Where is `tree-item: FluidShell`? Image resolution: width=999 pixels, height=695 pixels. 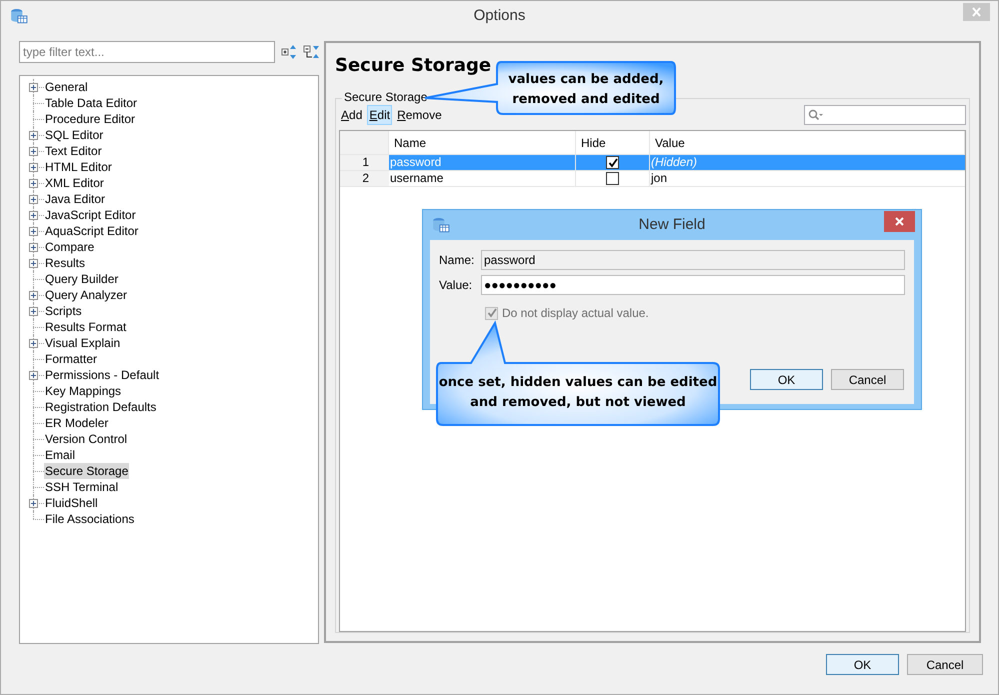 tree-item: FluidShell is located at coordinates (71, 503).